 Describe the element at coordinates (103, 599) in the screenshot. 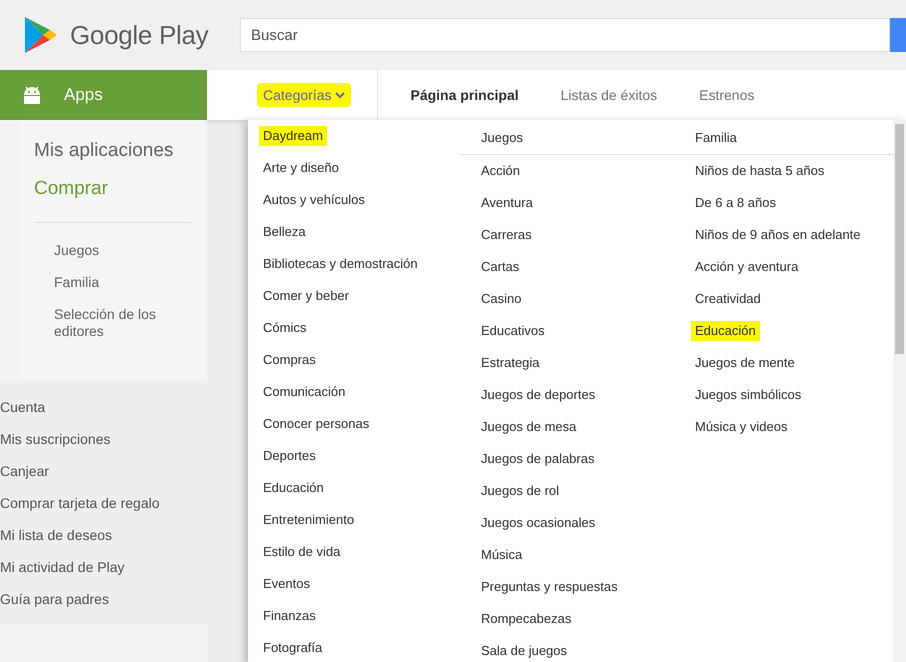

I see `account-link: Guía para padres` at that location.